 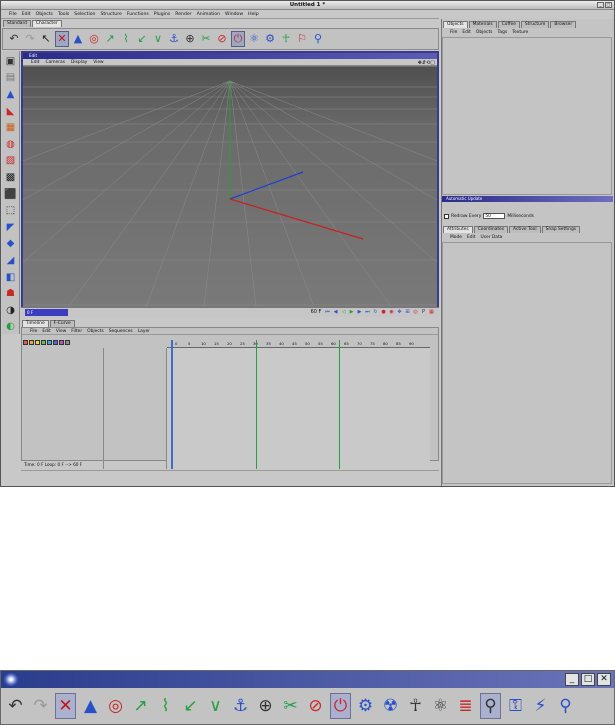 I want to click on loop-end-marker, so click(x=339, y=404).